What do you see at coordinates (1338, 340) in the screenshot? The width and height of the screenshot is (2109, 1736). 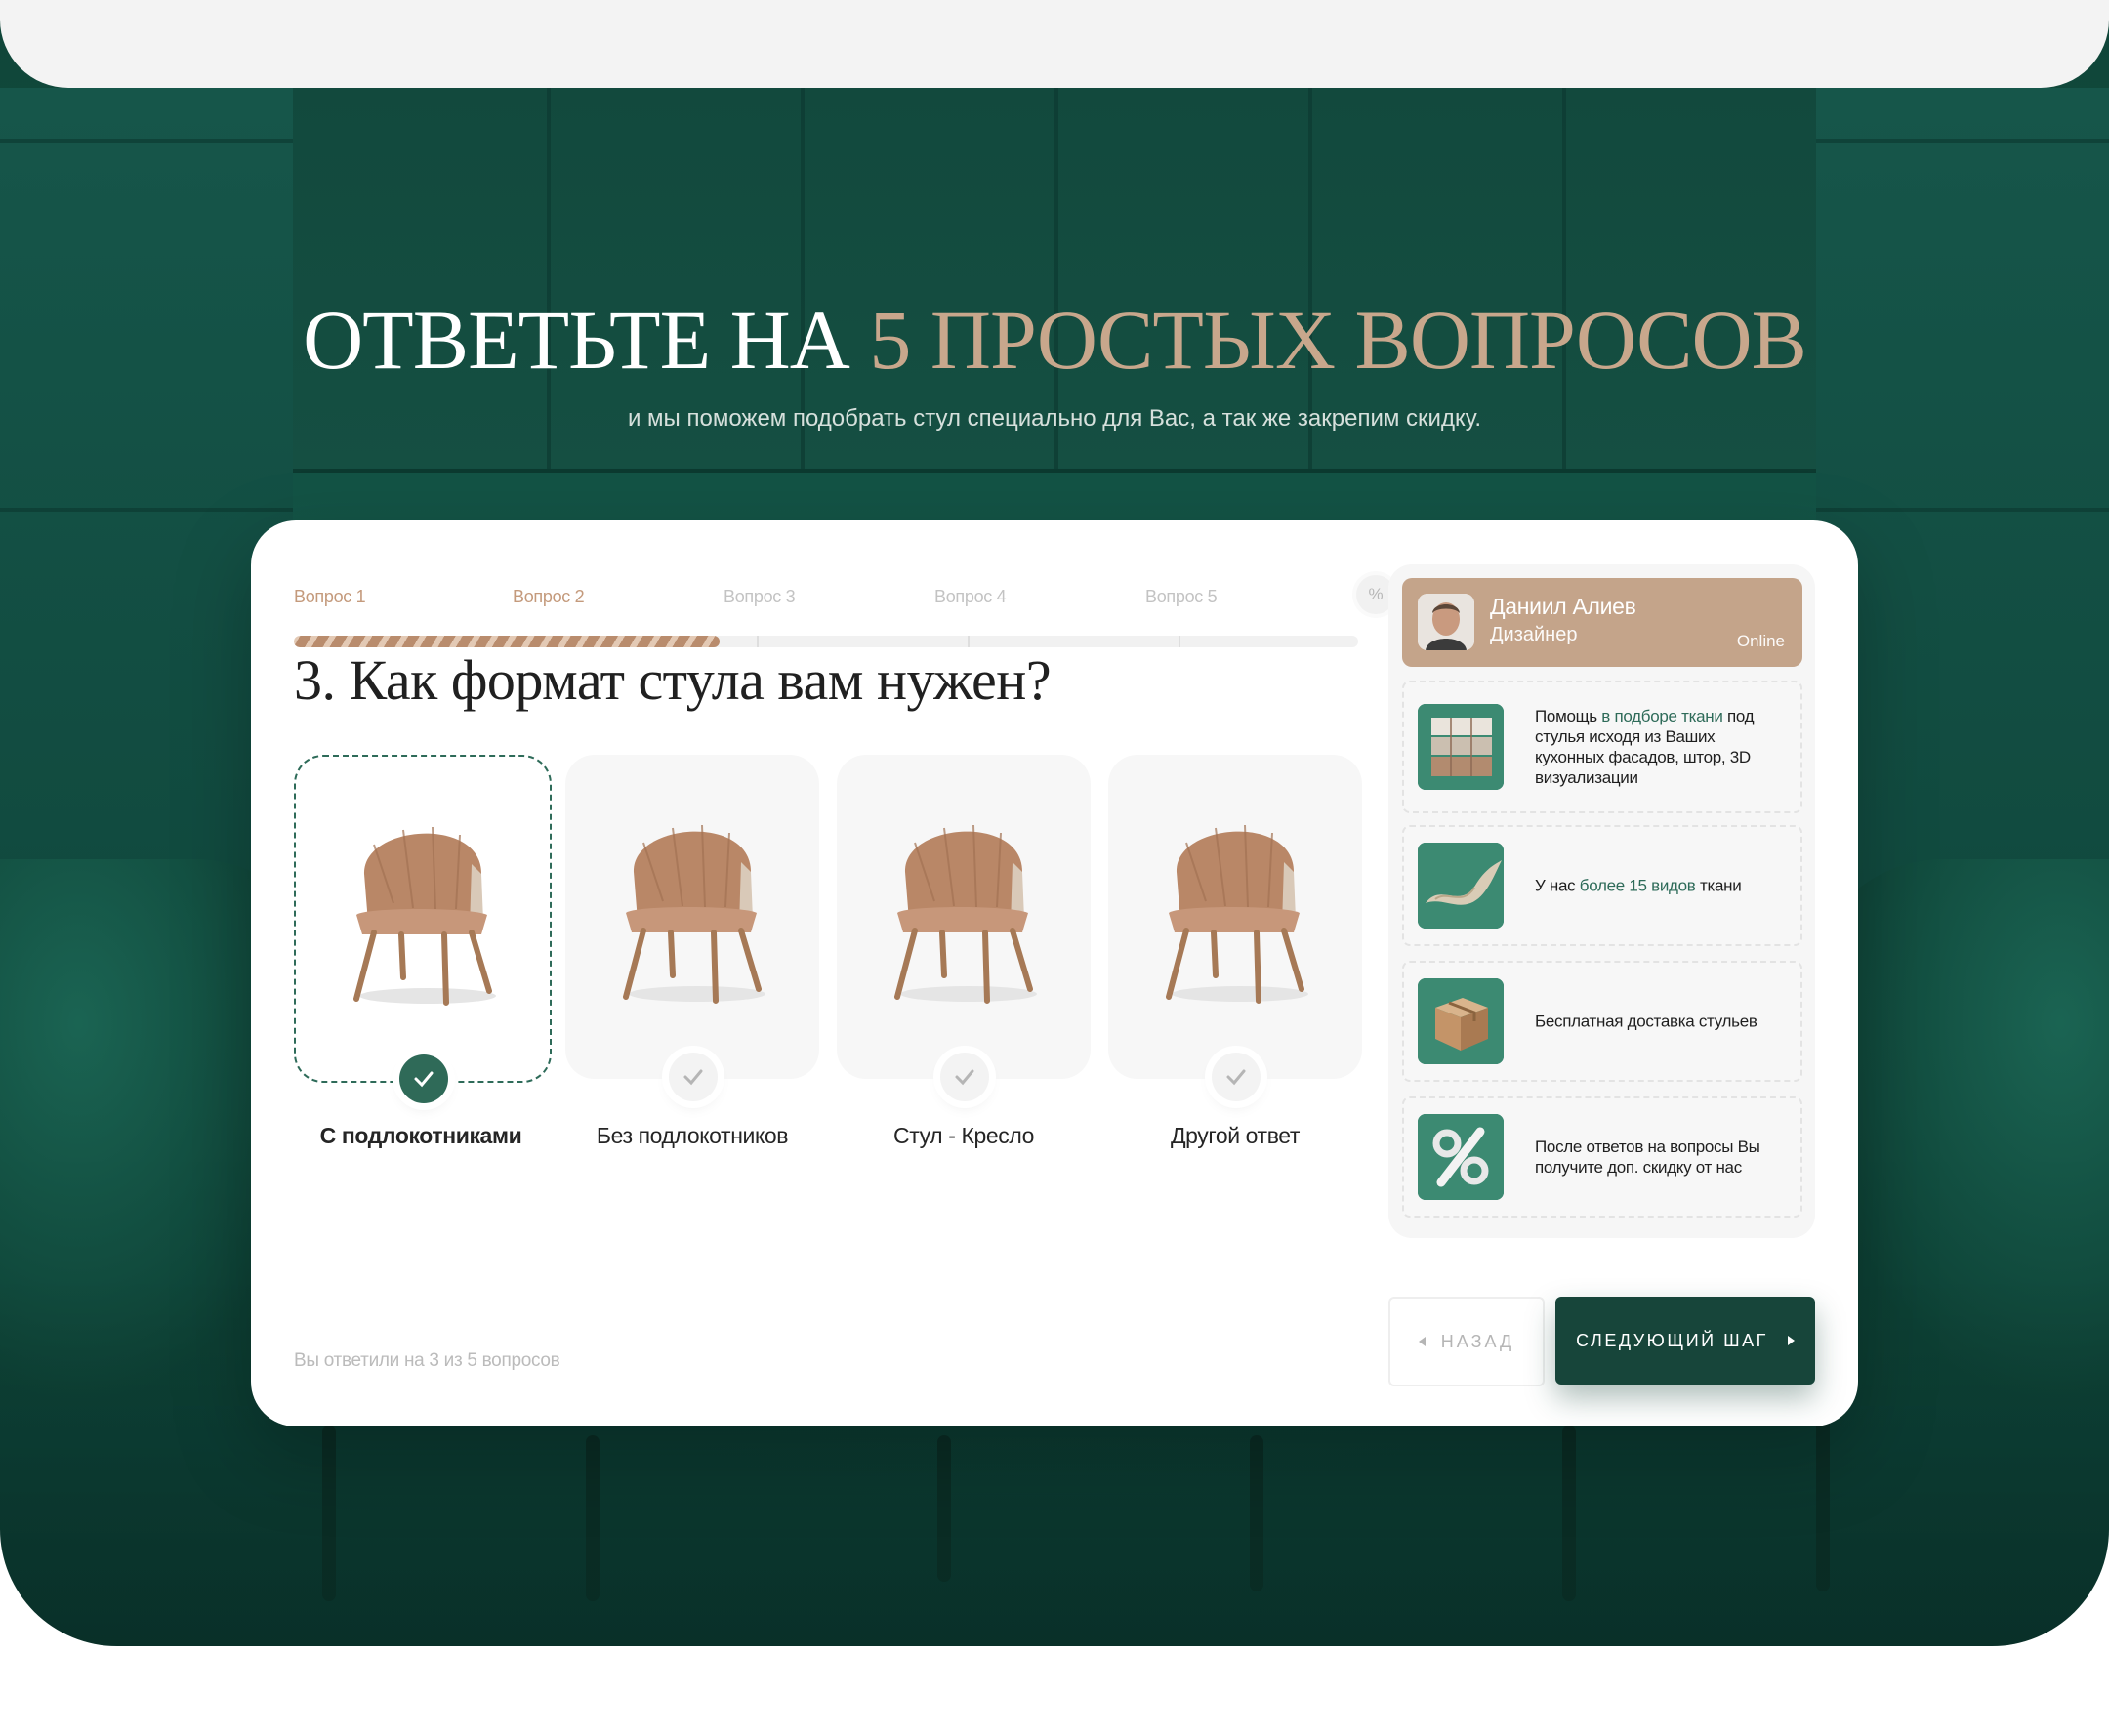 I see `title-accent: 5 ПРОСТЫХ ВОПРОСОВ` at bounding box center [1338, 340].